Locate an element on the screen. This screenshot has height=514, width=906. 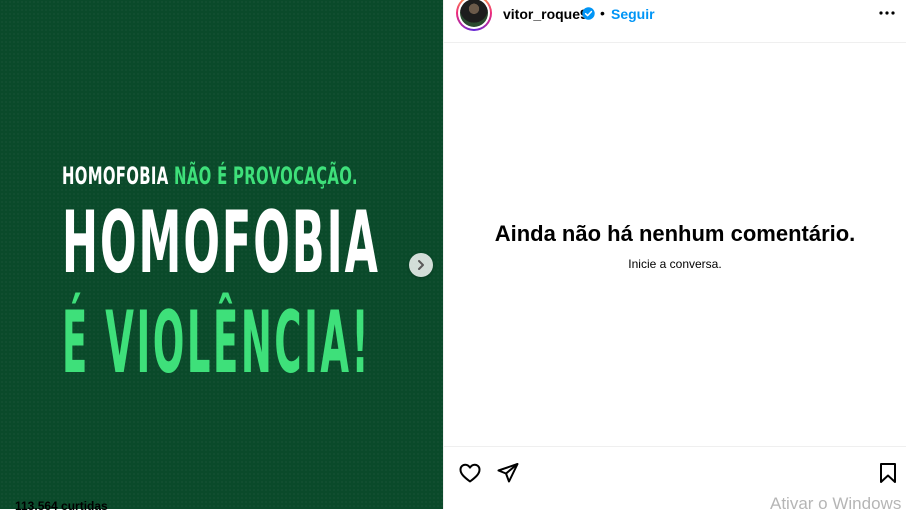
username-link: vitor_roque9 is located at coordinates (545, 14).